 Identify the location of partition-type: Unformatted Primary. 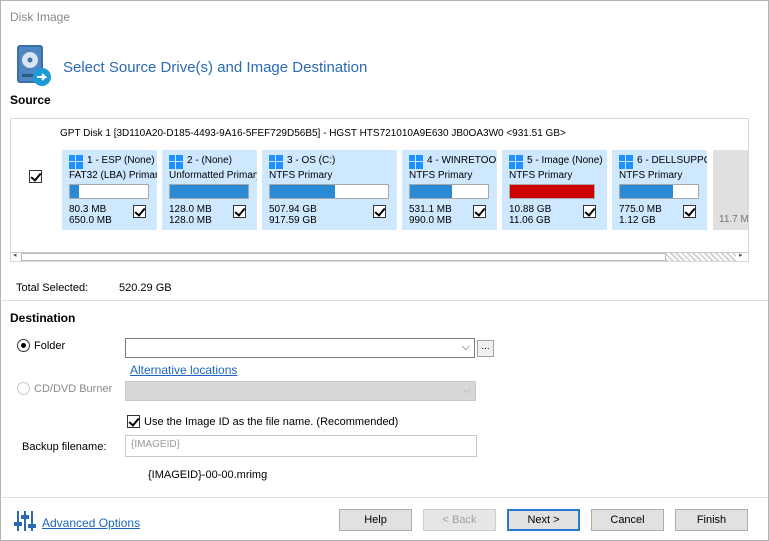
(213, 175).